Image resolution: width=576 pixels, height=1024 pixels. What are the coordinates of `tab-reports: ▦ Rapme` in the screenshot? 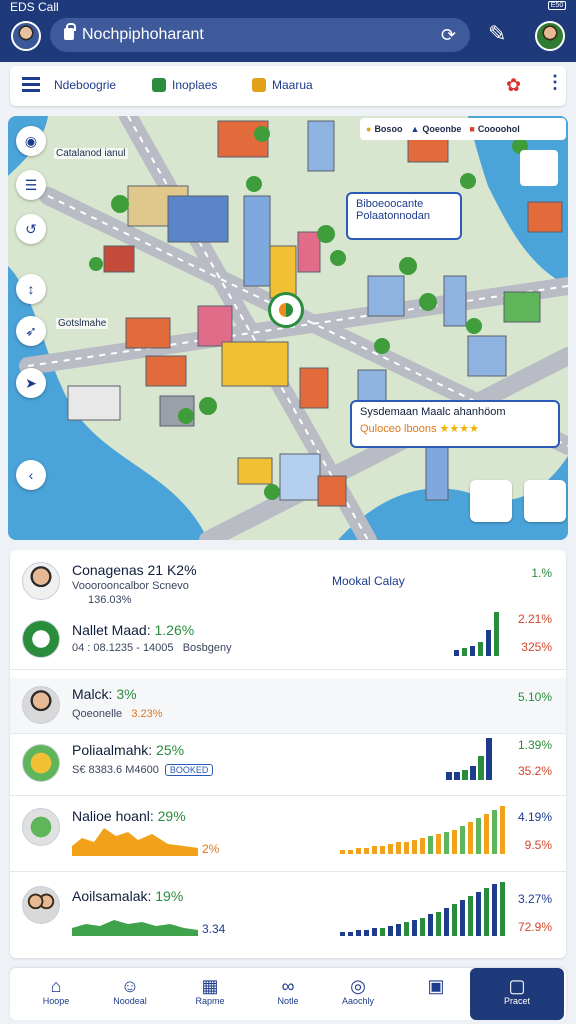 It's located at (210, 994).